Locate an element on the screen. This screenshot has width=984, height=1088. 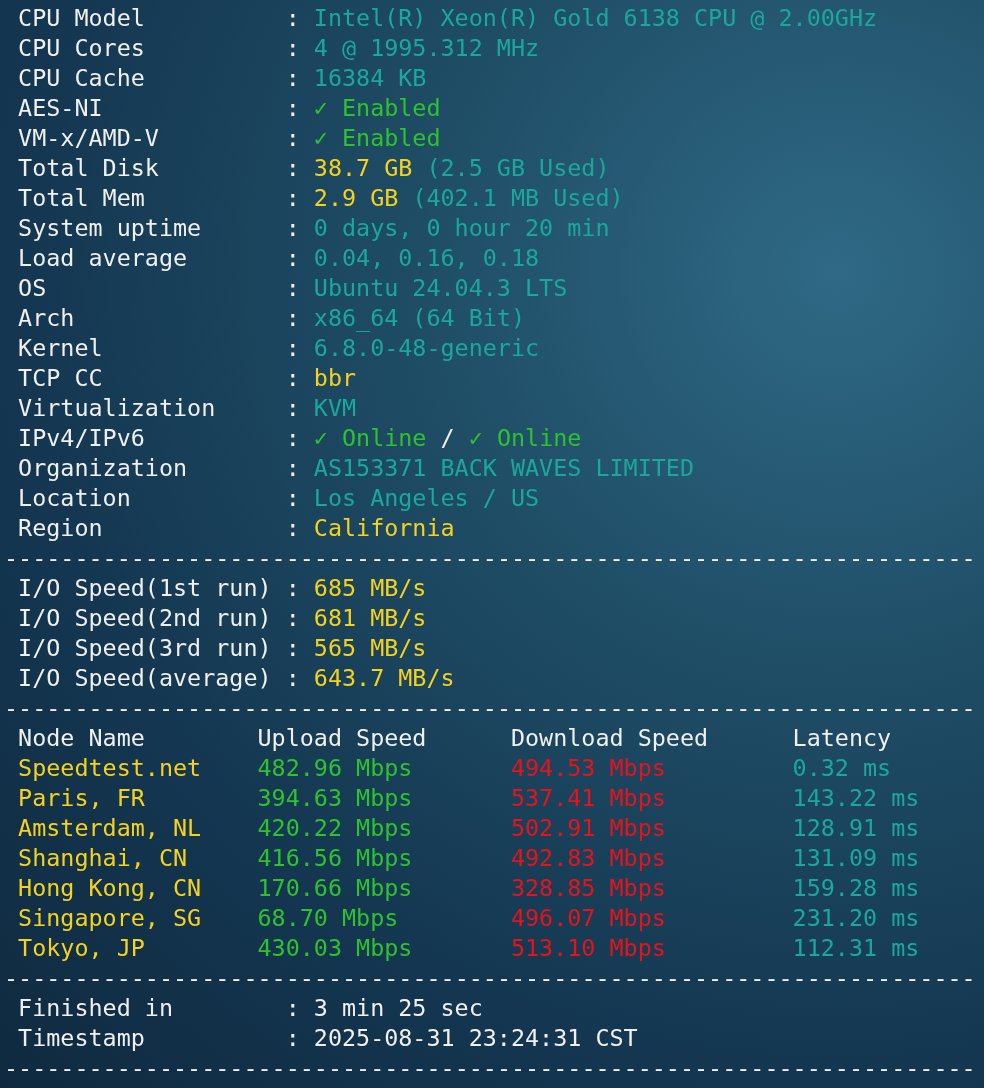
latency: 231.20 ms is located at coordinates (856, 918).